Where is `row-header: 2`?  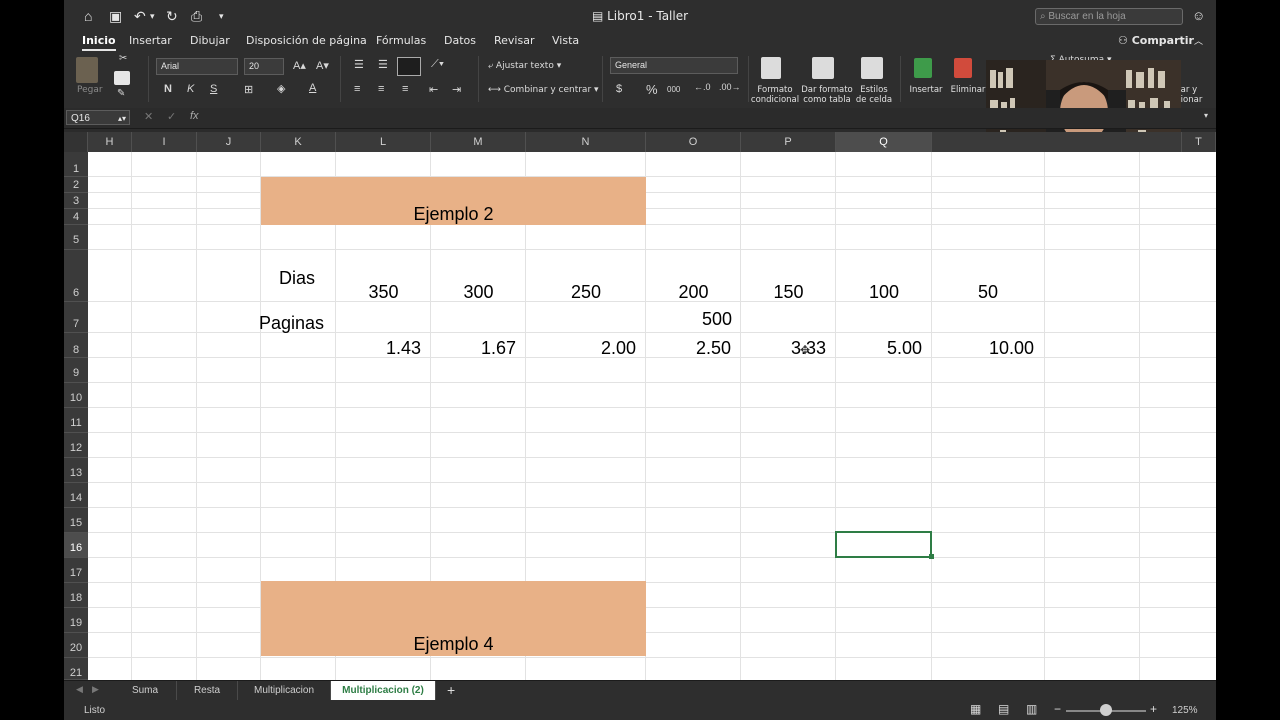
row-header: 2 is located at coordinates (76, 185).